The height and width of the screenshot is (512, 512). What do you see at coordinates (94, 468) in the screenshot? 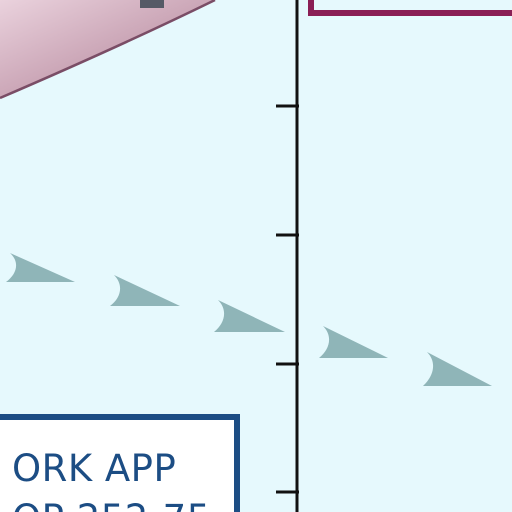
I see `label-line-1: ORK APP` at bounding box center [94, 468].